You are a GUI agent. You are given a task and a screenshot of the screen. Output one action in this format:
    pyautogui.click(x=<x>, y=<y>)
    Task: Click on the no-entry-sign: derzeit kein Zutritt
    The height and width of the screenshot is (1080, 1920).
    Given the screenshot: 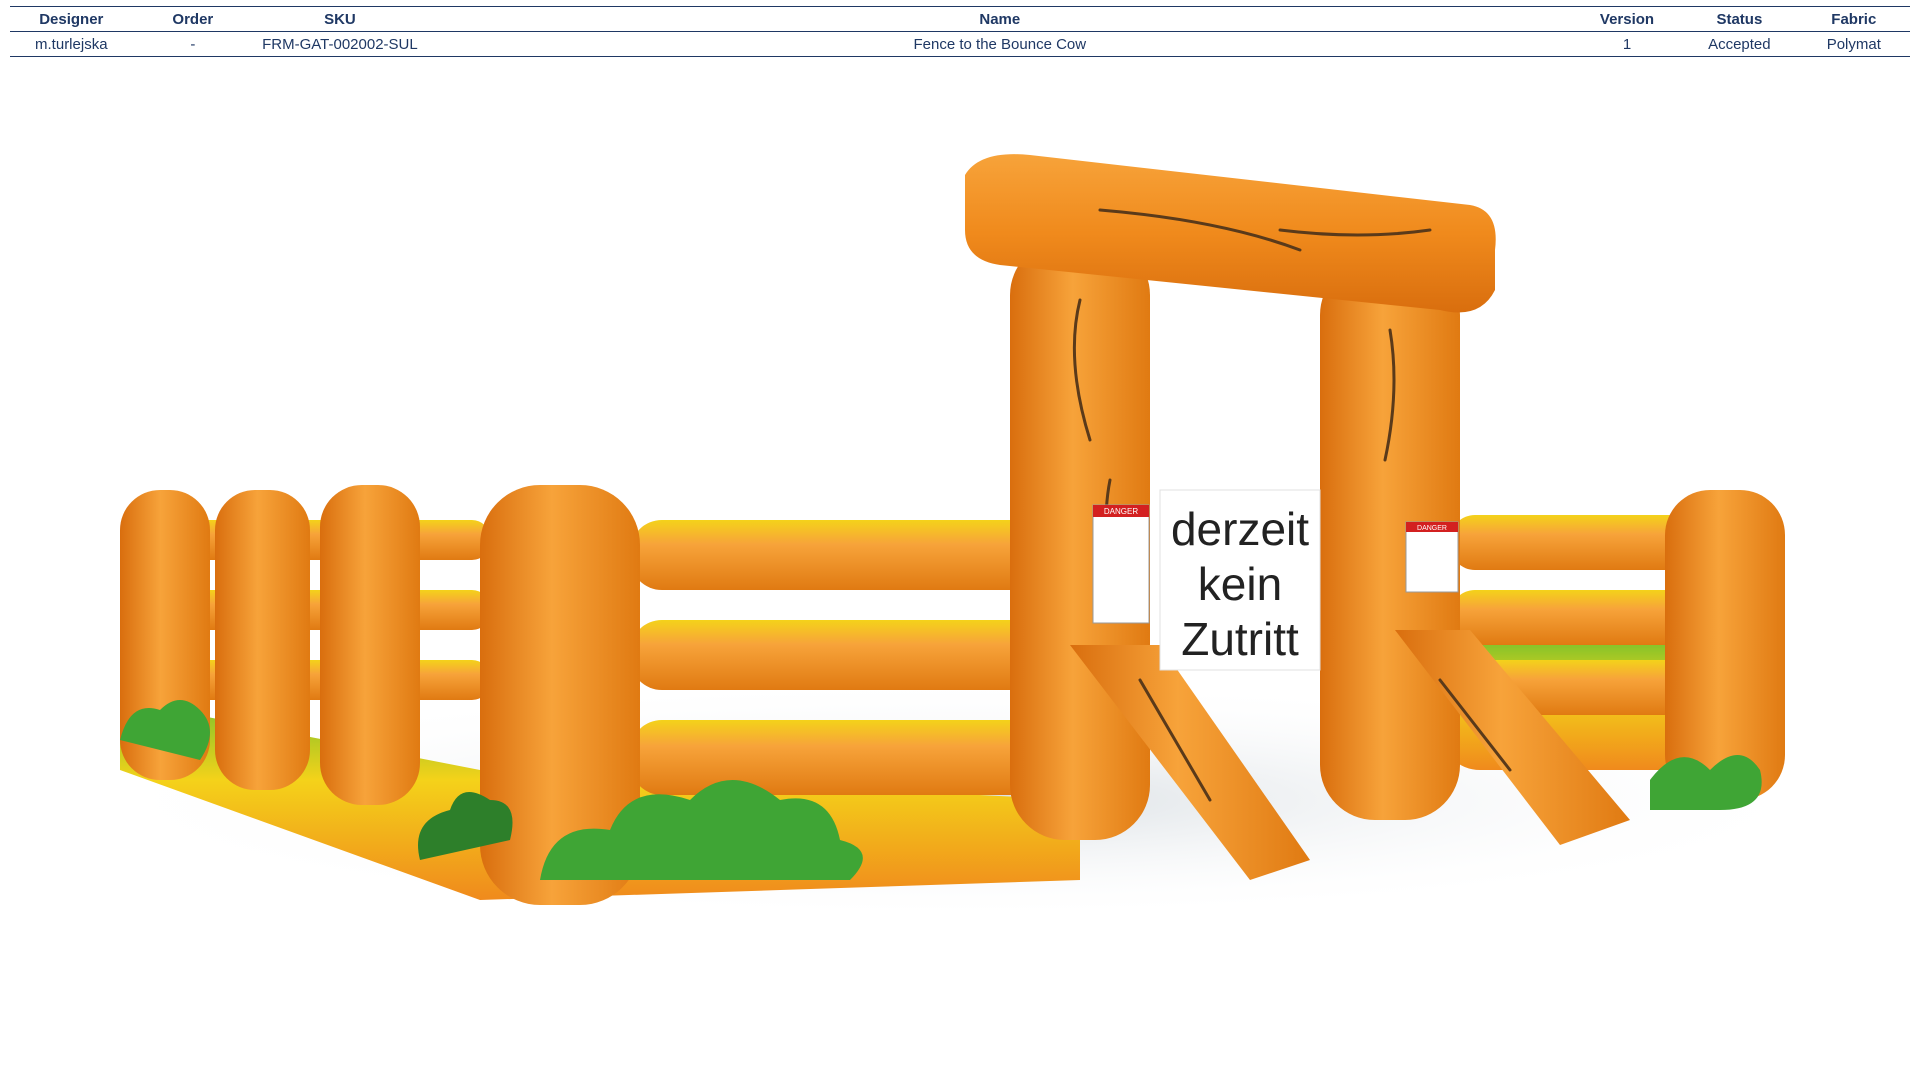 What is the action you would take?
    pyautogui.click(x=1240, y=580)
    